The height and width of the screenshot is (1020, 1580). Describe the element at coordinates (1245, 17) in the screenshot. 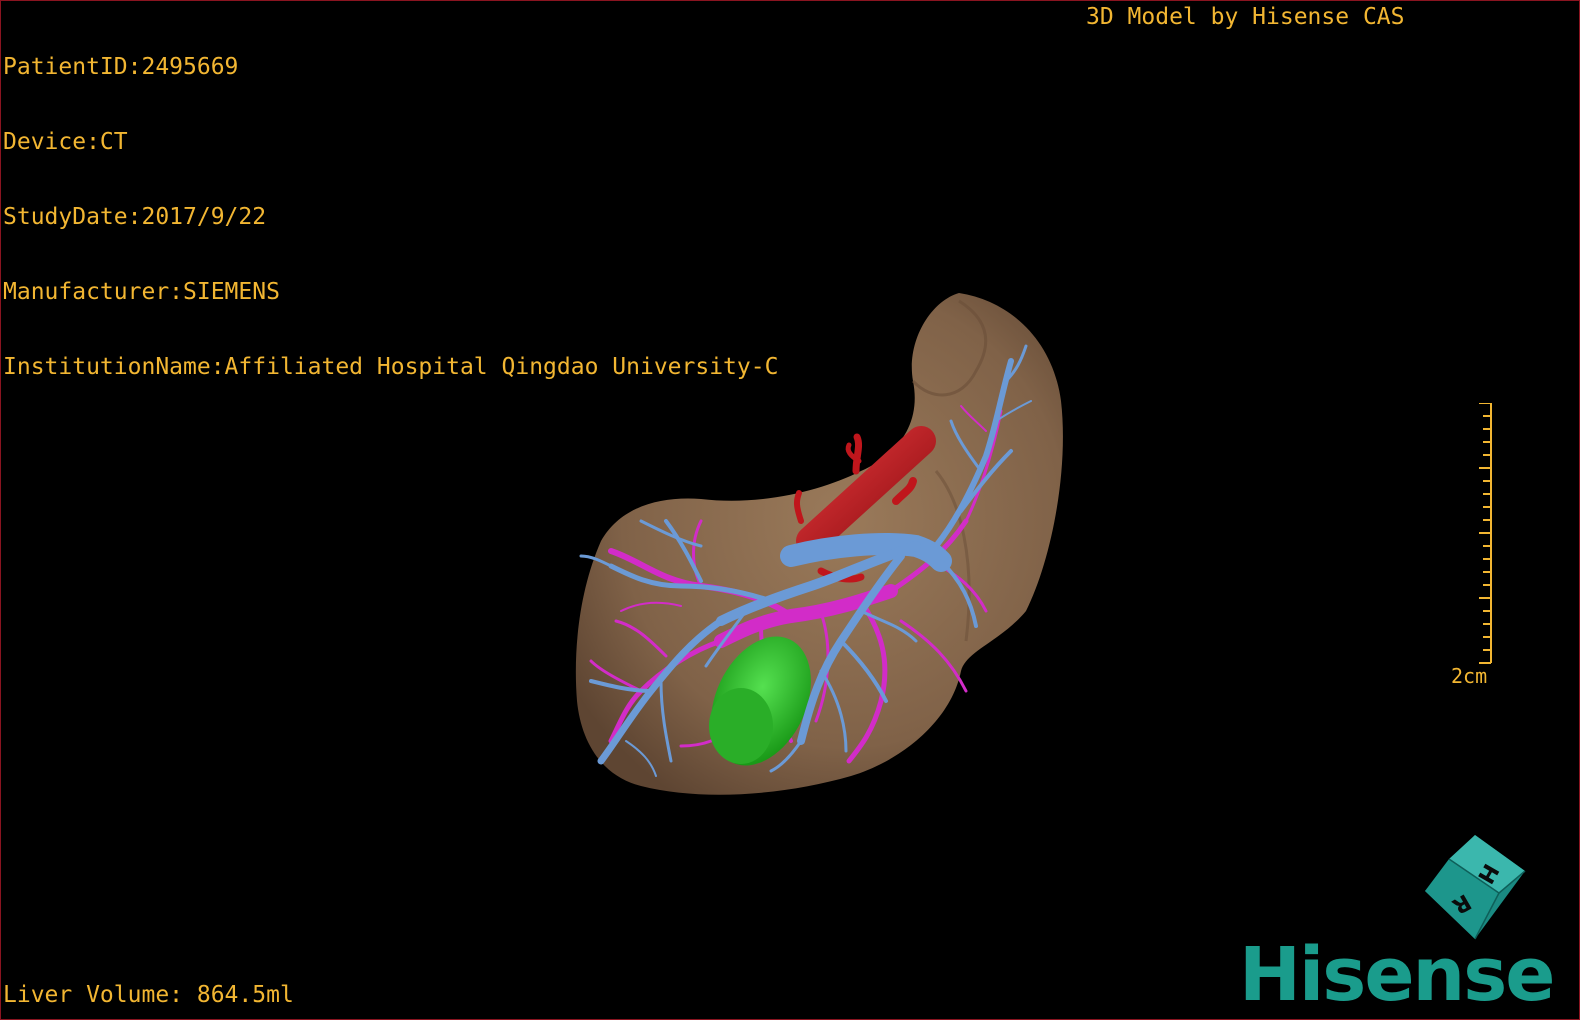

I see `model-credit-label: 3D Model by Hisense CAS` at that location.